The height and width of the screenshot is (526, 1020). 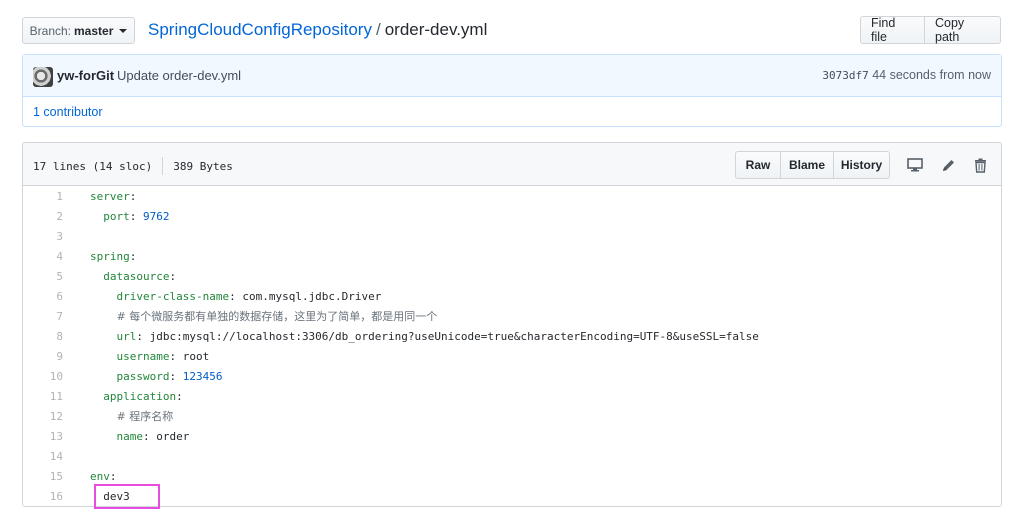 I want to click on repo-link: SpringCloudConfigRepository, so click(x=260, y=29).